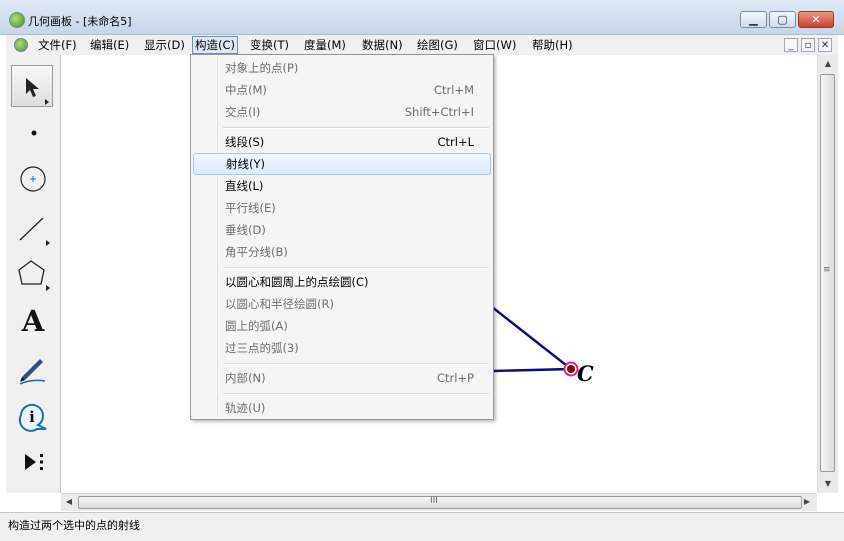 The width and height of the screenshot is (844, 541). I want to click on menu-construct: 构造(C), so click(215, 45).